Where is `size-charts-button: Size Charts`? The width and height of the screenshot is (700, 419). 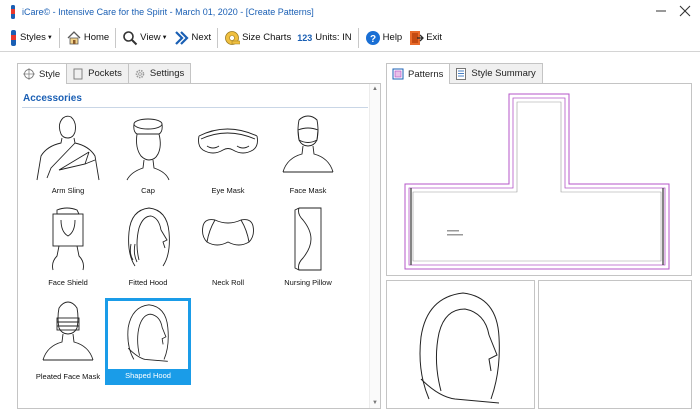 size-charts-button: Size Charts is located at coordinates (257, 38).